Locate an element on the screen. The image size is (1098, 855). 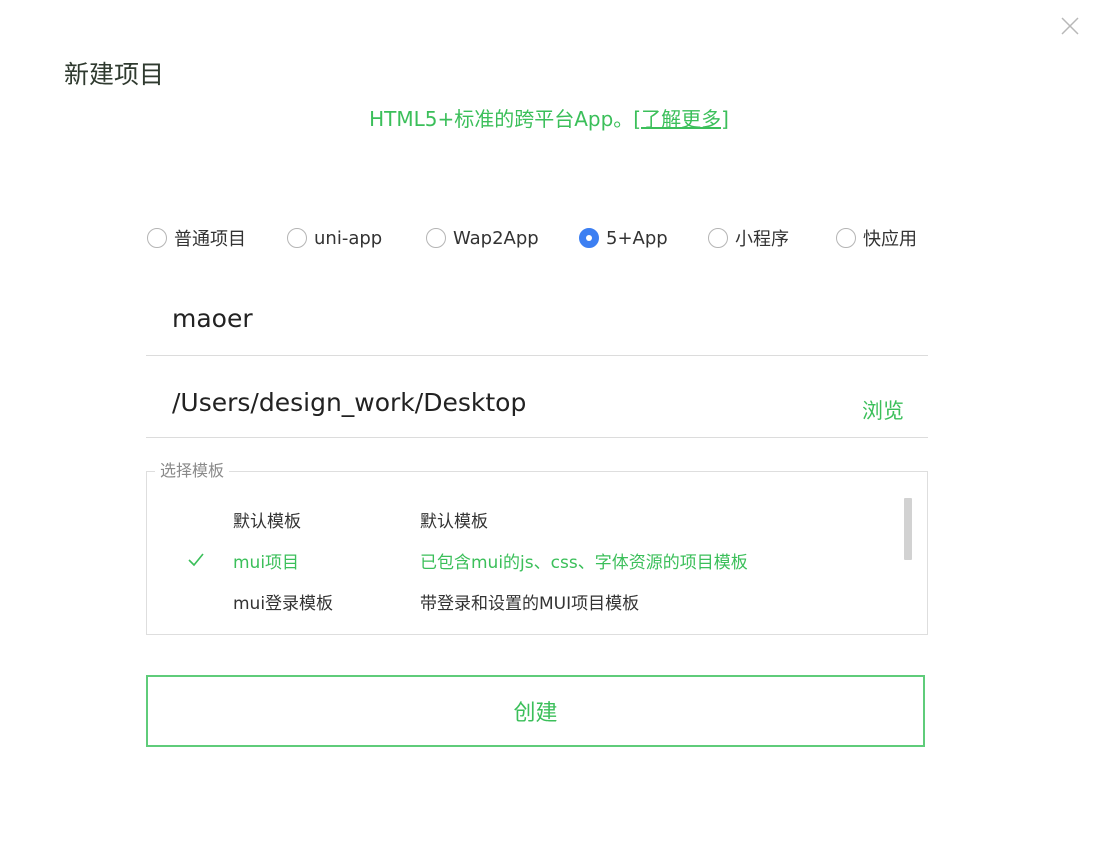
checkmark-icon is located at coordinates (196, 559).